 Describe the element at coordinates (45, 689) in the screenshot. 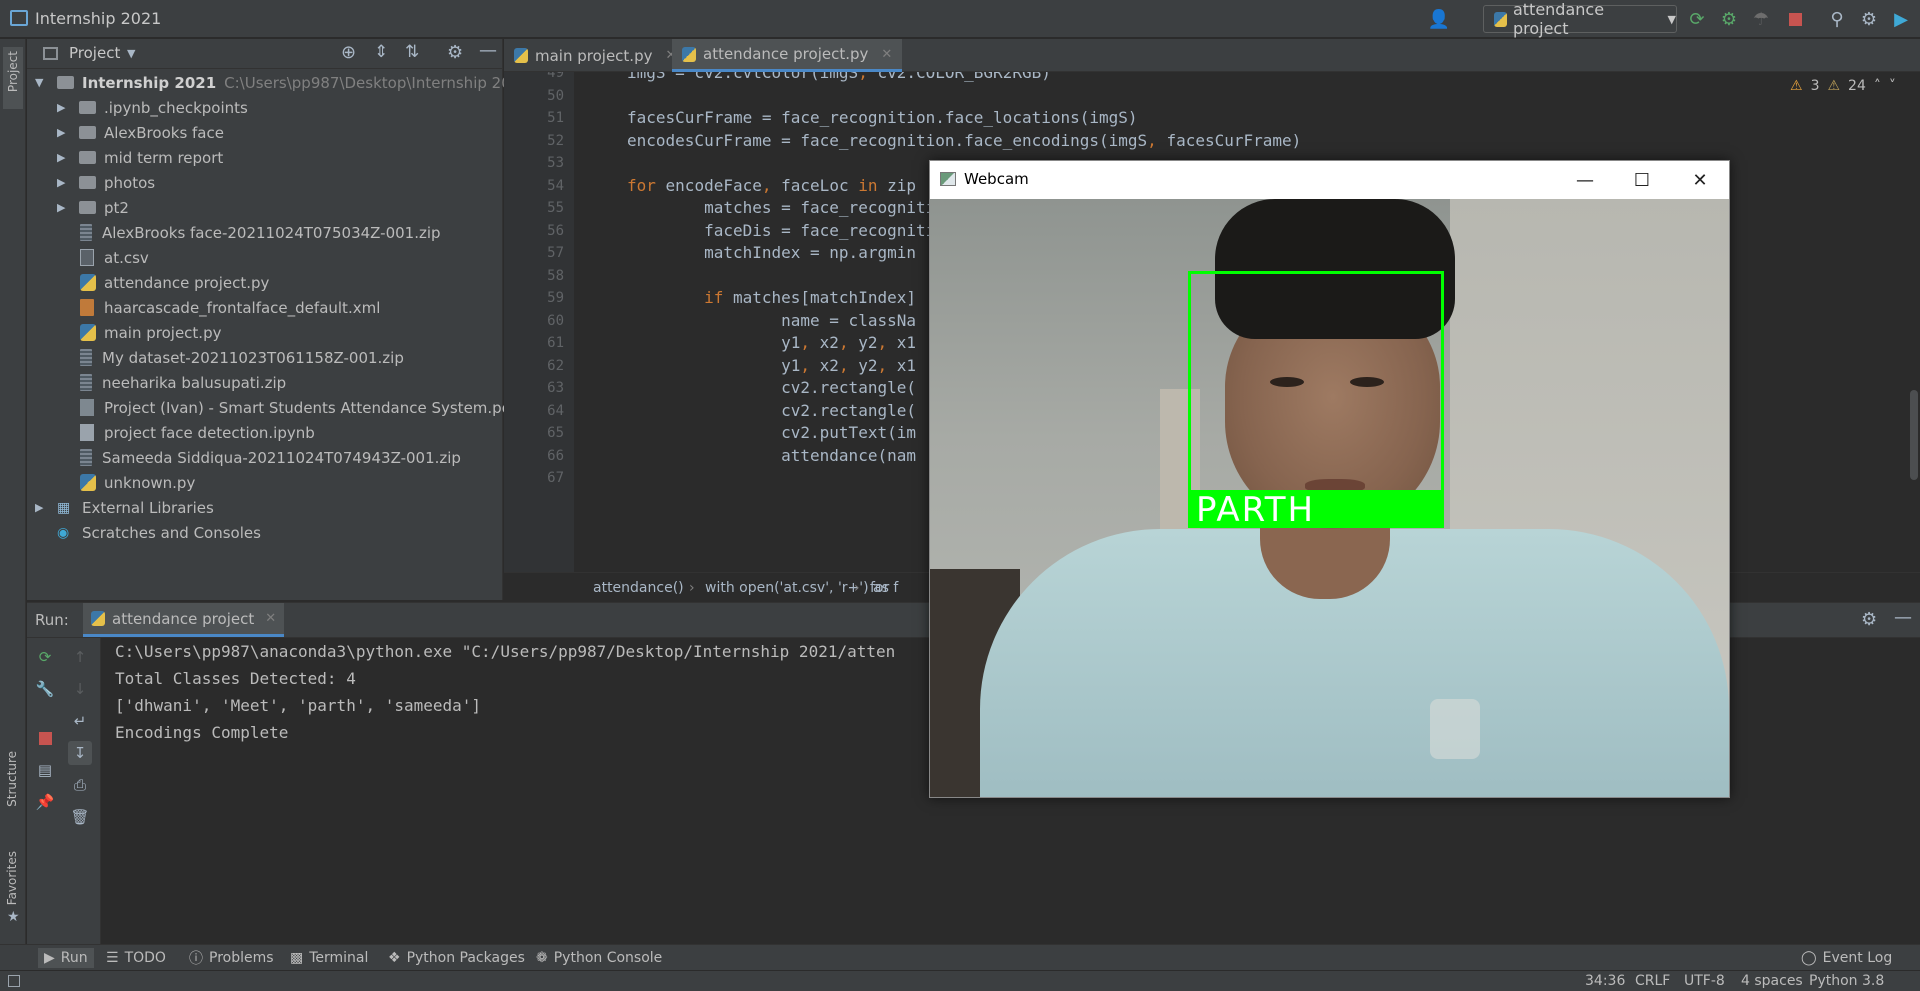

I see `wrench-icon: 🔧` at that location.